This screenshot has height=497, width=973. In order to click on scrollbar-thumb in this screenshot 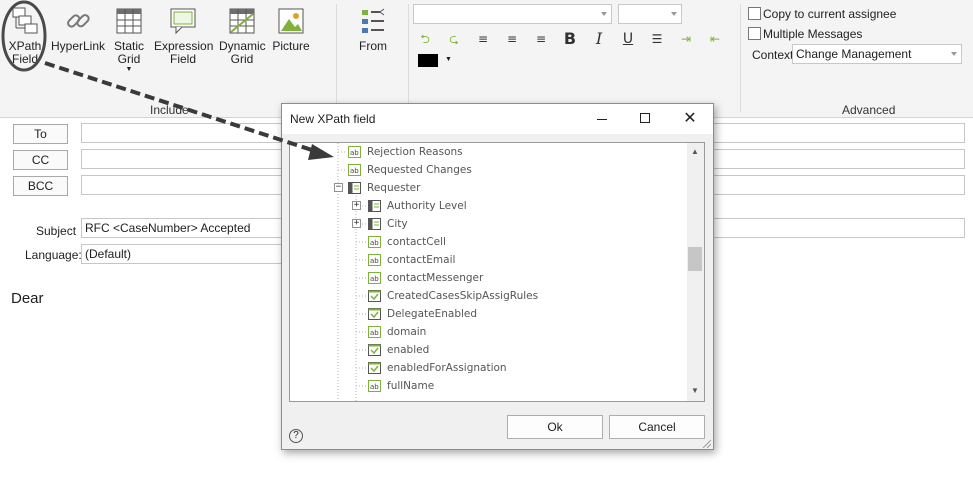, I will do `click(695, 259)`.